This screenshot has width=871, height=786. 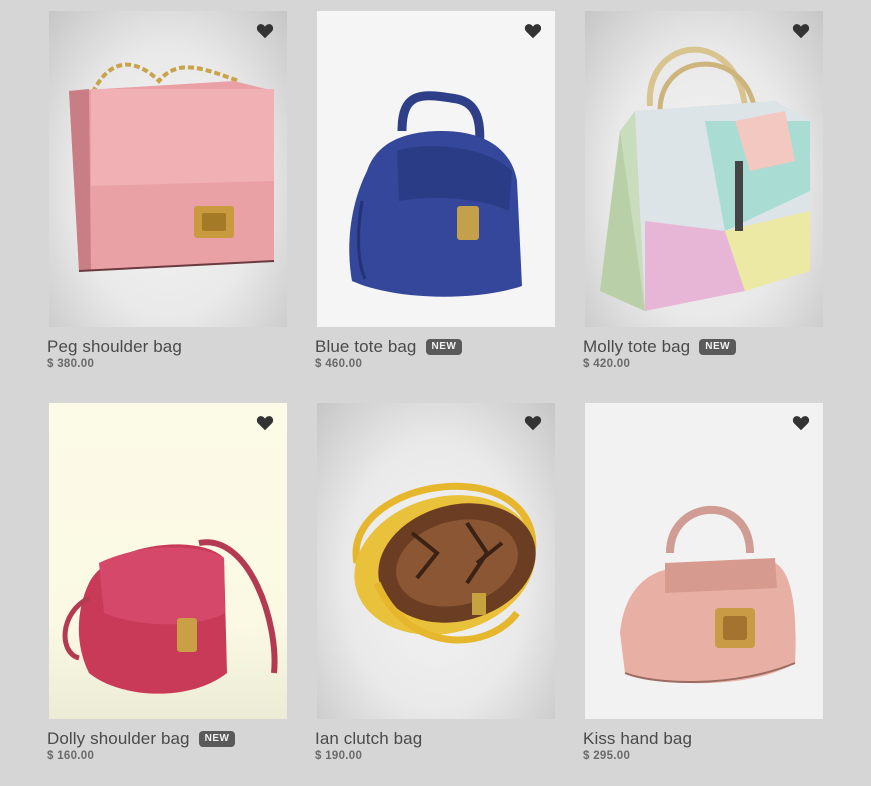 I want to click on product-card: Molly tote bag NEW $ 420.00, so click(x=703, y=190).